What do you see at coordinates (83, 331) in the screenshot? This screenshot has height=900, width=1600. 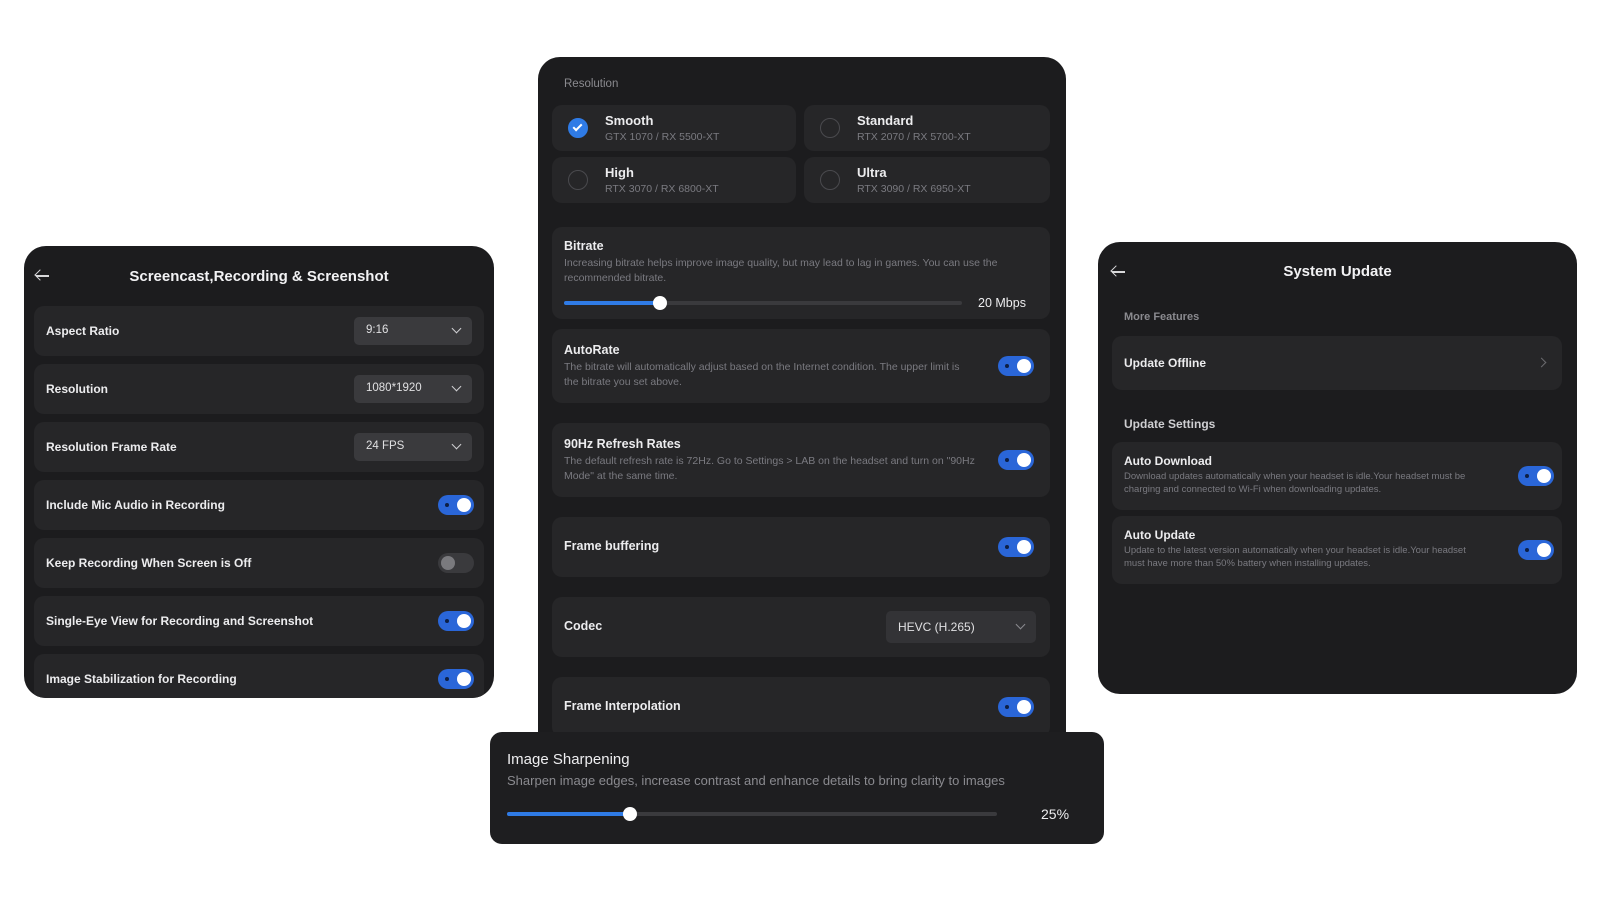 I see `aspect-ratio-label: Aspect Ratio` at bounding box center [83, 331].